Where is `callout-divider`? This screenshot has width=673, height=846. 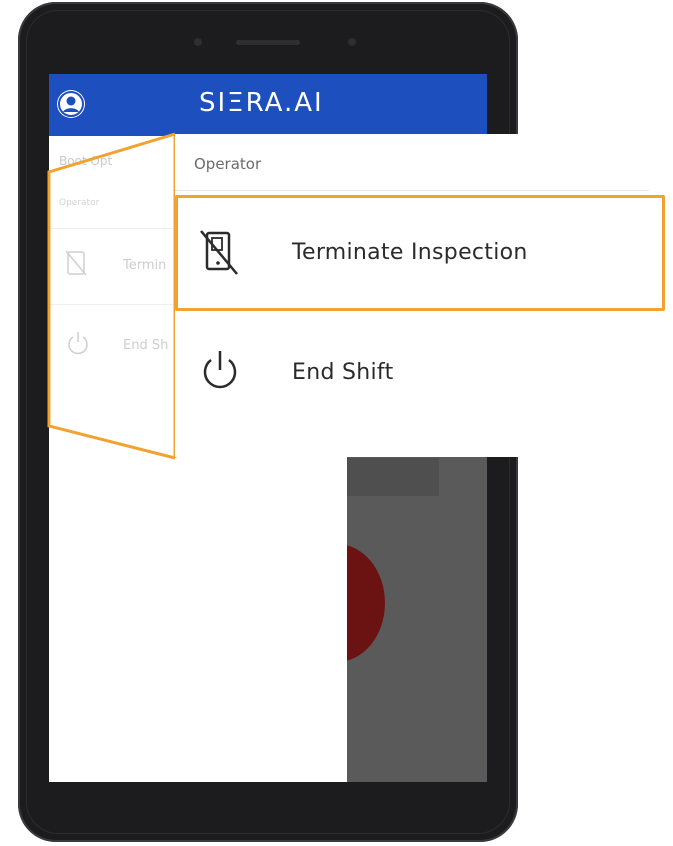
callout-divider is located at coordinates (412, 190).